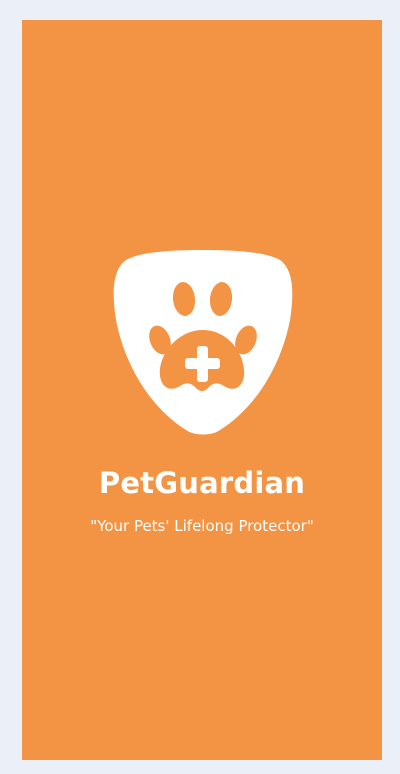 The width and height of the screenshot is (400, 774). What do you see at coordinates (202, 483) in the screenshot?
I see `app-name: PetGuardian` at bounding box center [202, 483].